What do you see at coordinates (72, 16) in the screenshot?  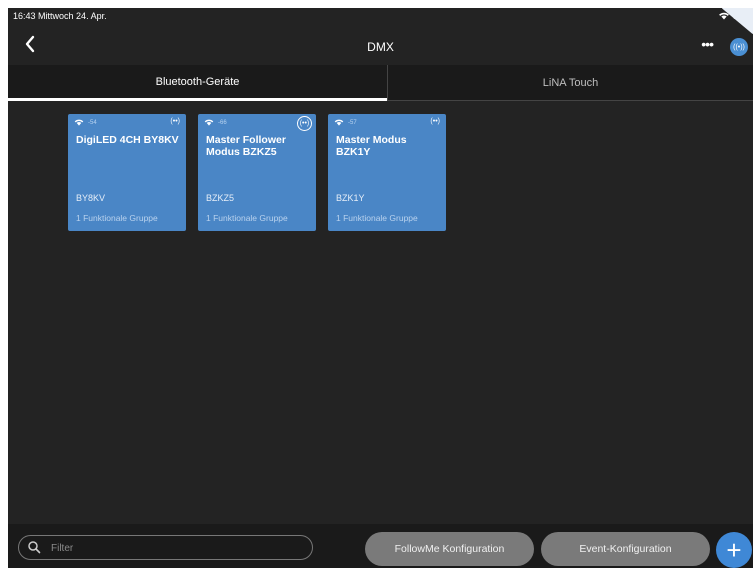 I see `status-date: Mittwoch 24. Apr.` at bounding box center [72, 16].